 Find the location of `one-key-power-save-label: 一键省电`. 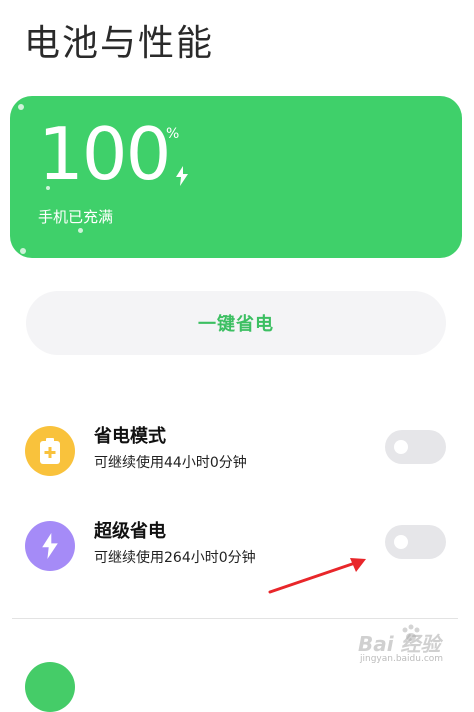

one-key-power-save-label: 一键省电 is located at coordinates (236, 324).